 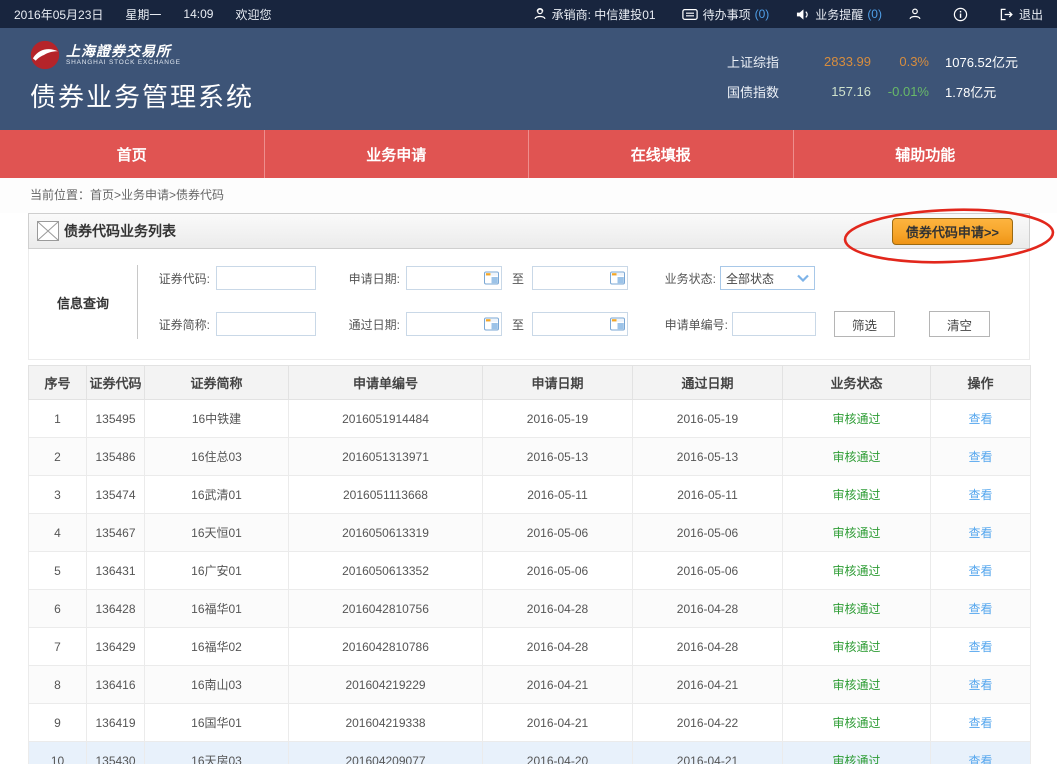 I want to click on index-name: 上证综指, so click(x=753, y=62).